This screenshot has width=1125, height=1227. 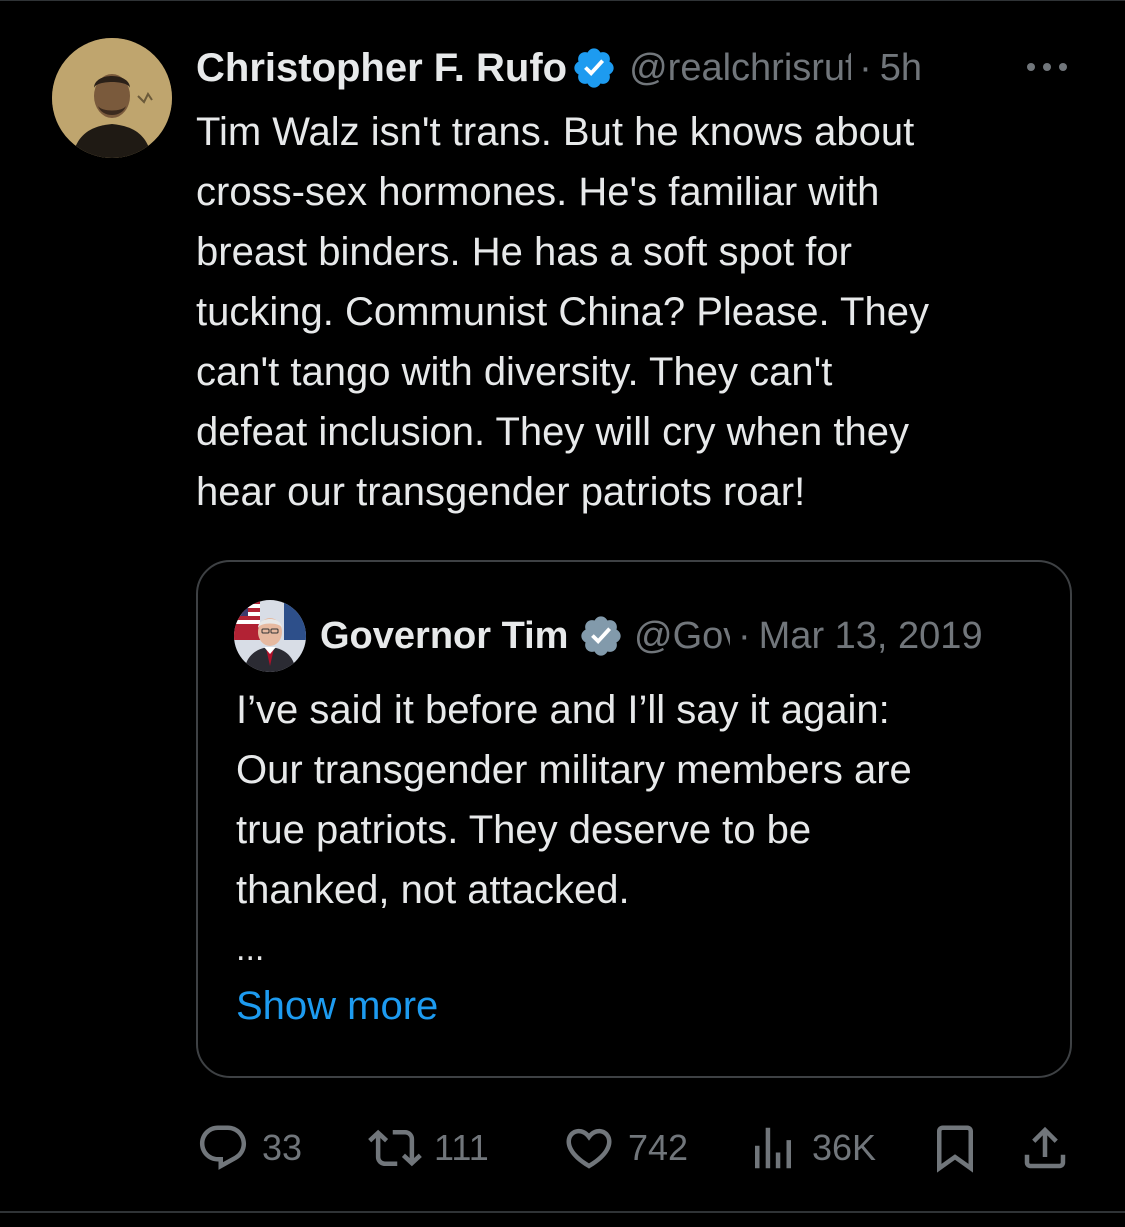 I want to click on bookmark-button, so click(x=955, y=1148).